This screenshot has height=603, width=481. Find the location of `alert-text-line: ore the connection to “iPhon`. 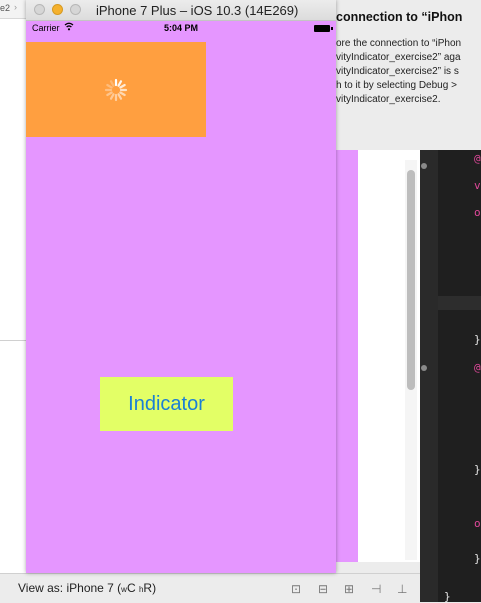

alert-text-line: ore the connection to “iPhon is located at coordinates (399, 43).